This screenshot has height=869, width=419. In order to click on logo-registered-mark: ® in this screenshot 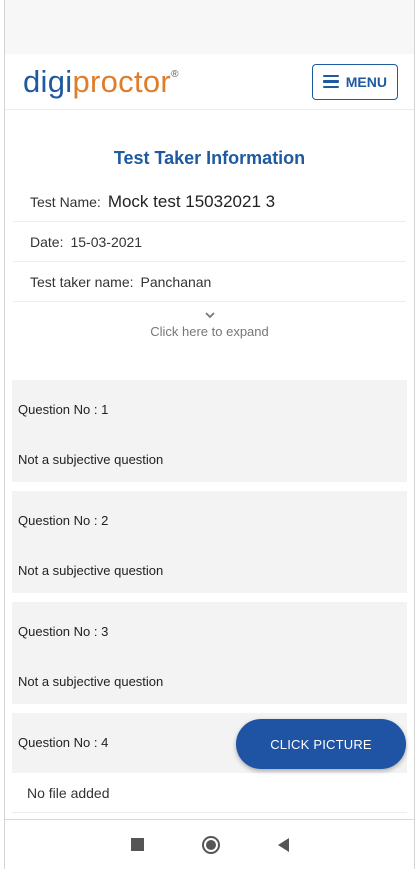, I will do `click(175, 74)`.